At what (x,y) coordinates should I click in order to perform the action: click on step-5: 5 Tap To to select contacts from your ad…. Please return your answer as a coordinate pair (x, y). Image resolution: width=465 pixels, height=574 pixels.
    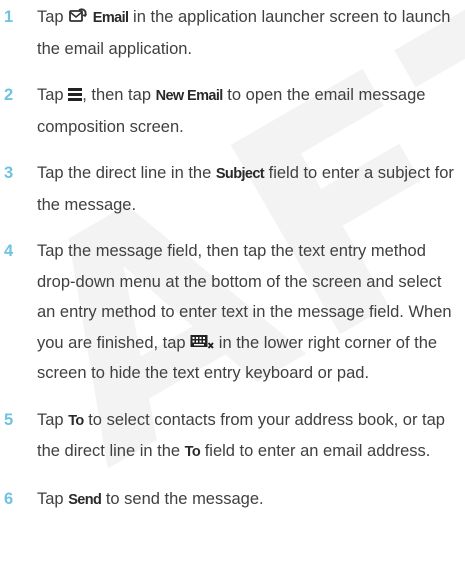
    Looking at the image, I should click on (232, 436).